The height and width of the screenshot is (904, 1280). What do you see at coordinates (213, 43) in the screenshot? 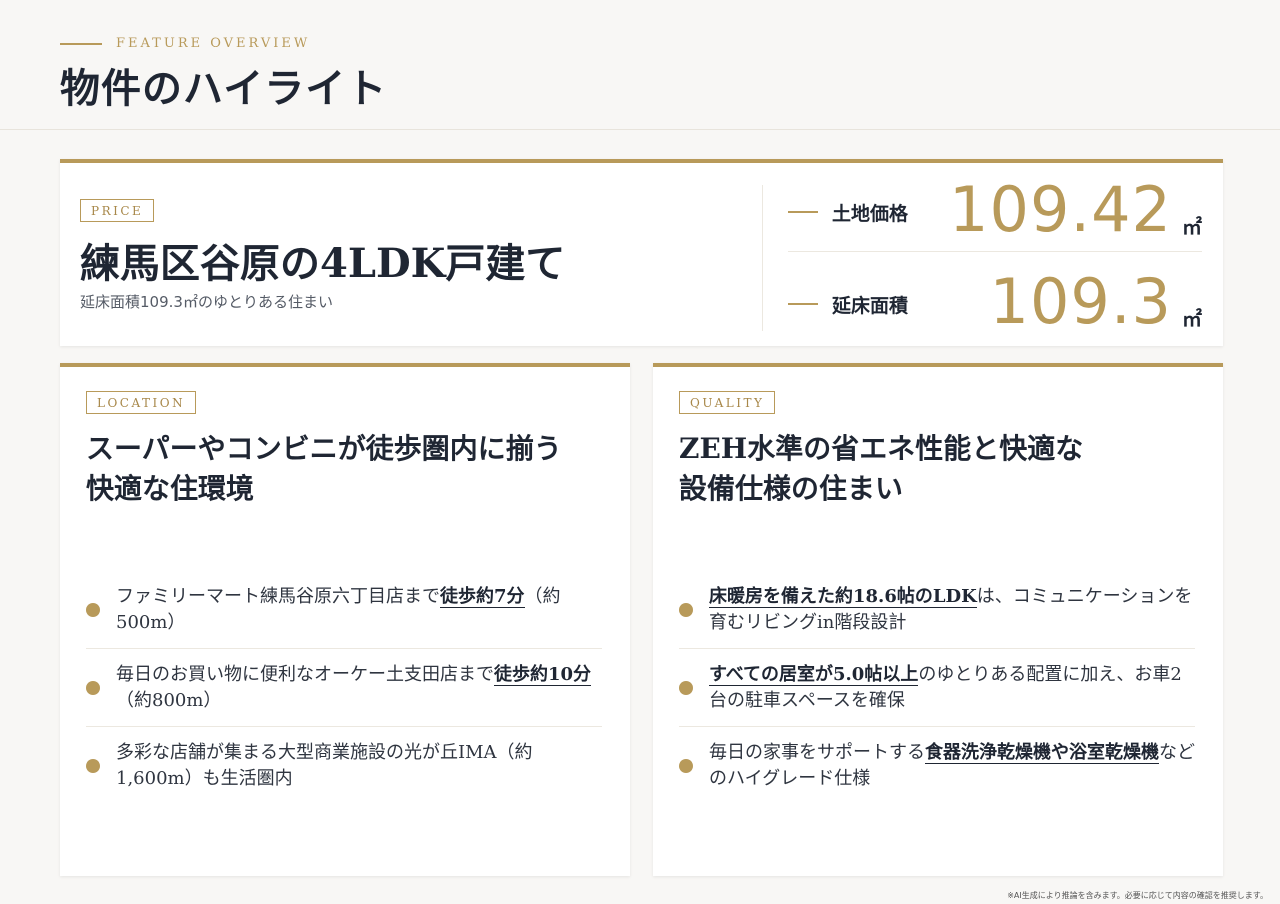
I see `eyebrow-text: FEATURE OVERVIEW` at bounding box center [213, 43].